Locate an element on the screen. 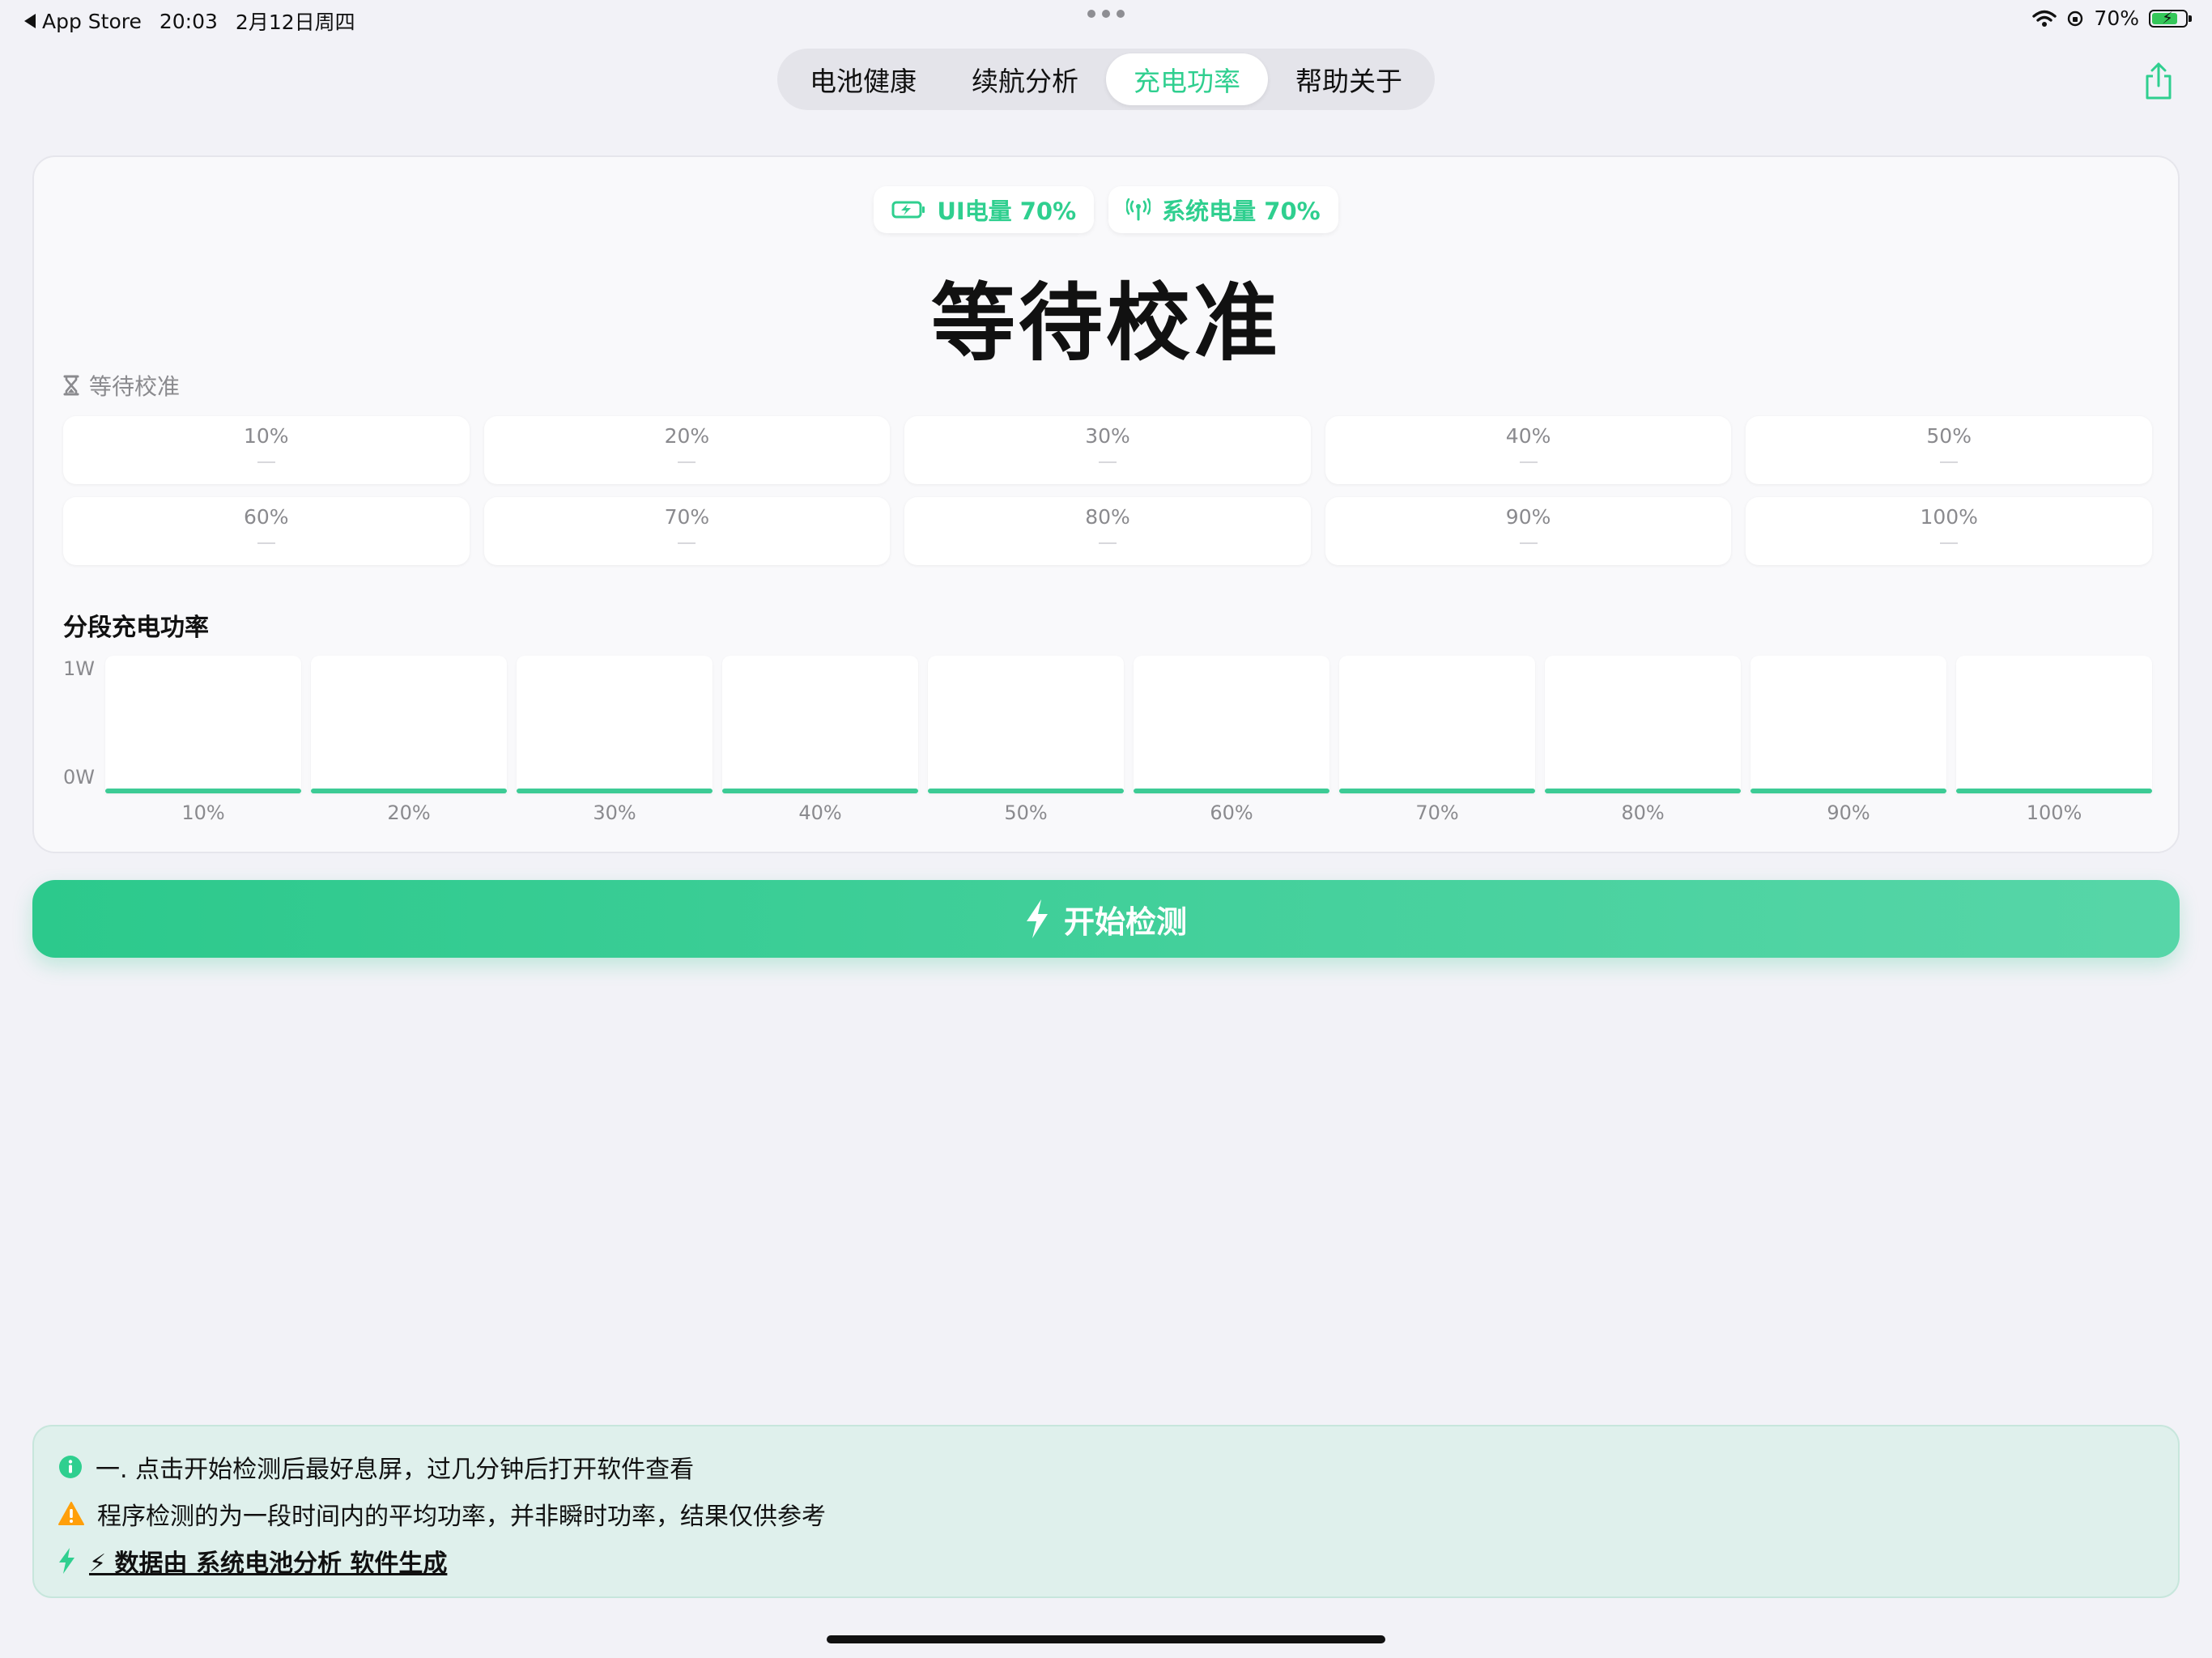 This screenshot has height=1658, width=2212. battery-percent: 70% is located at coordinates (2116, 18).